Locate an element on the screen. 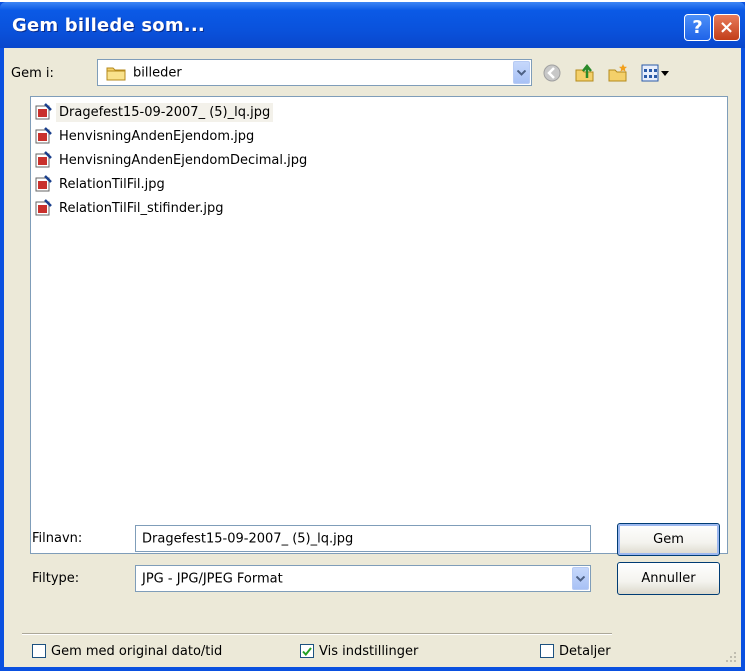 This screenshot has width=745, height=671. file-item: RelationTilFil_stifinder.jpg is located at coordinates (130, 208).